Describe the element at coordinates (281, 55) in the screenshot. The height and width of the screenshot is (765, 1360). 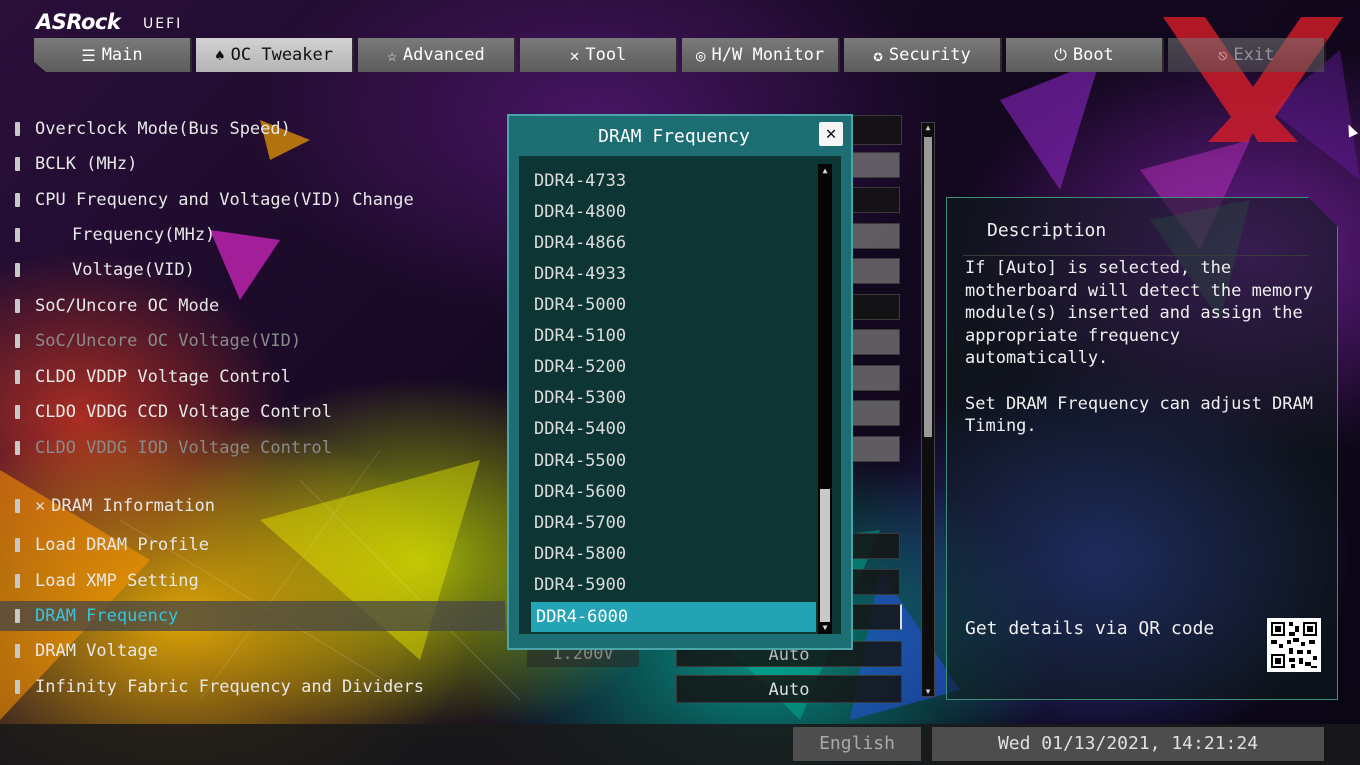
I see `tab-label: OC Tweaker` at that location.